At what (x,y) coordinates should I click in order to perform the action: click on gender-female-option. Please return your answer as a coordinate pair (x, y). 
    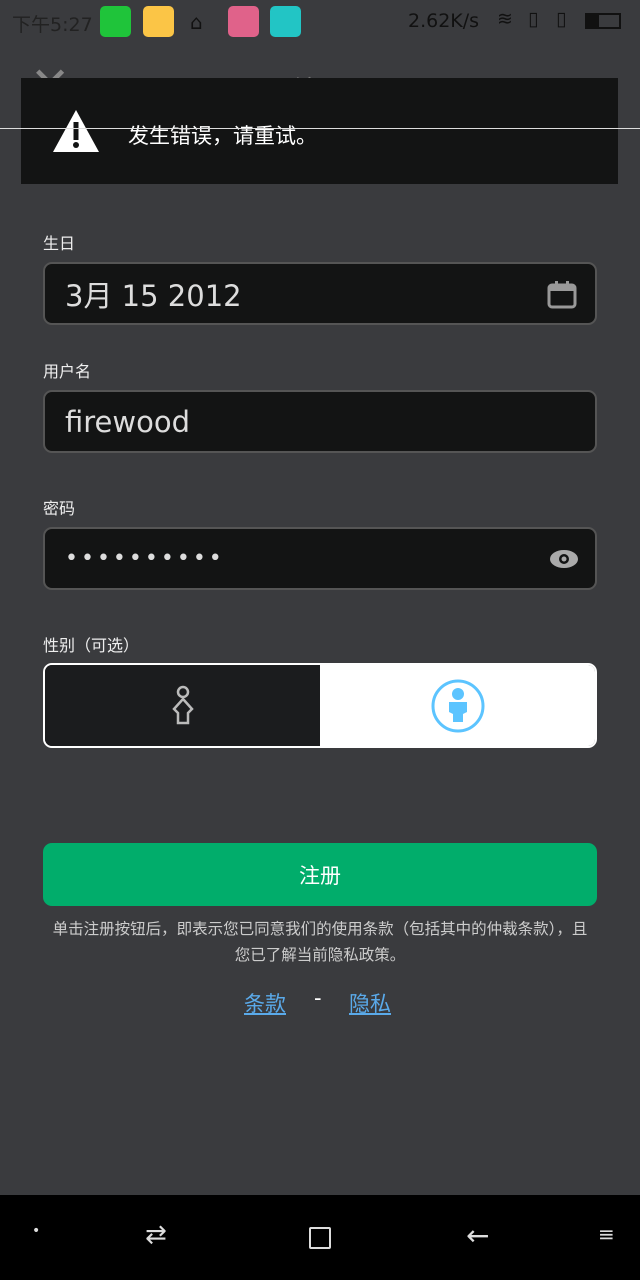
    Looking at the image, I should click on (182, 705).